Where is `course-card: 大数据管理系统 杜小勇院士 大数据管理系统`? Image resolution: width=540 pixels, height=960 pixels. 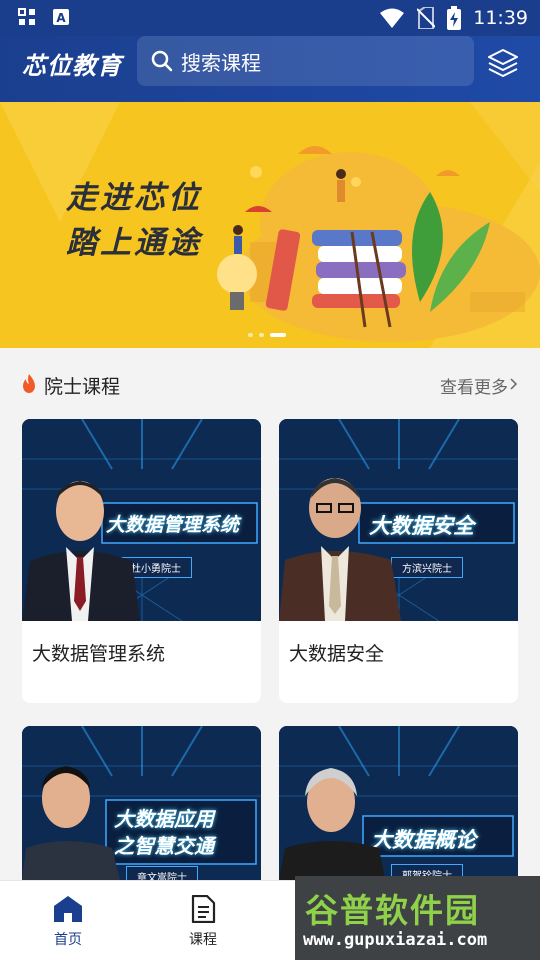 course-card: 大数据管理系统 杜小勇院士 大数据管理系统 is located at coordinates (141, 561).